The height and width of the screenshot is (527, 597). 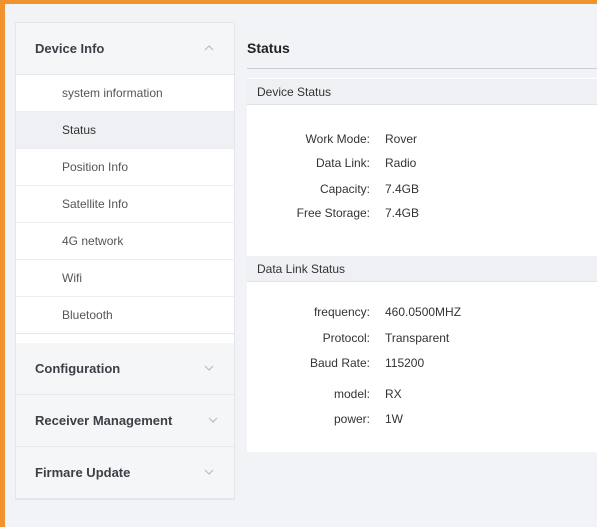 I want to click on field-value: 460.0500MHZ, so click(x=423, y=312).